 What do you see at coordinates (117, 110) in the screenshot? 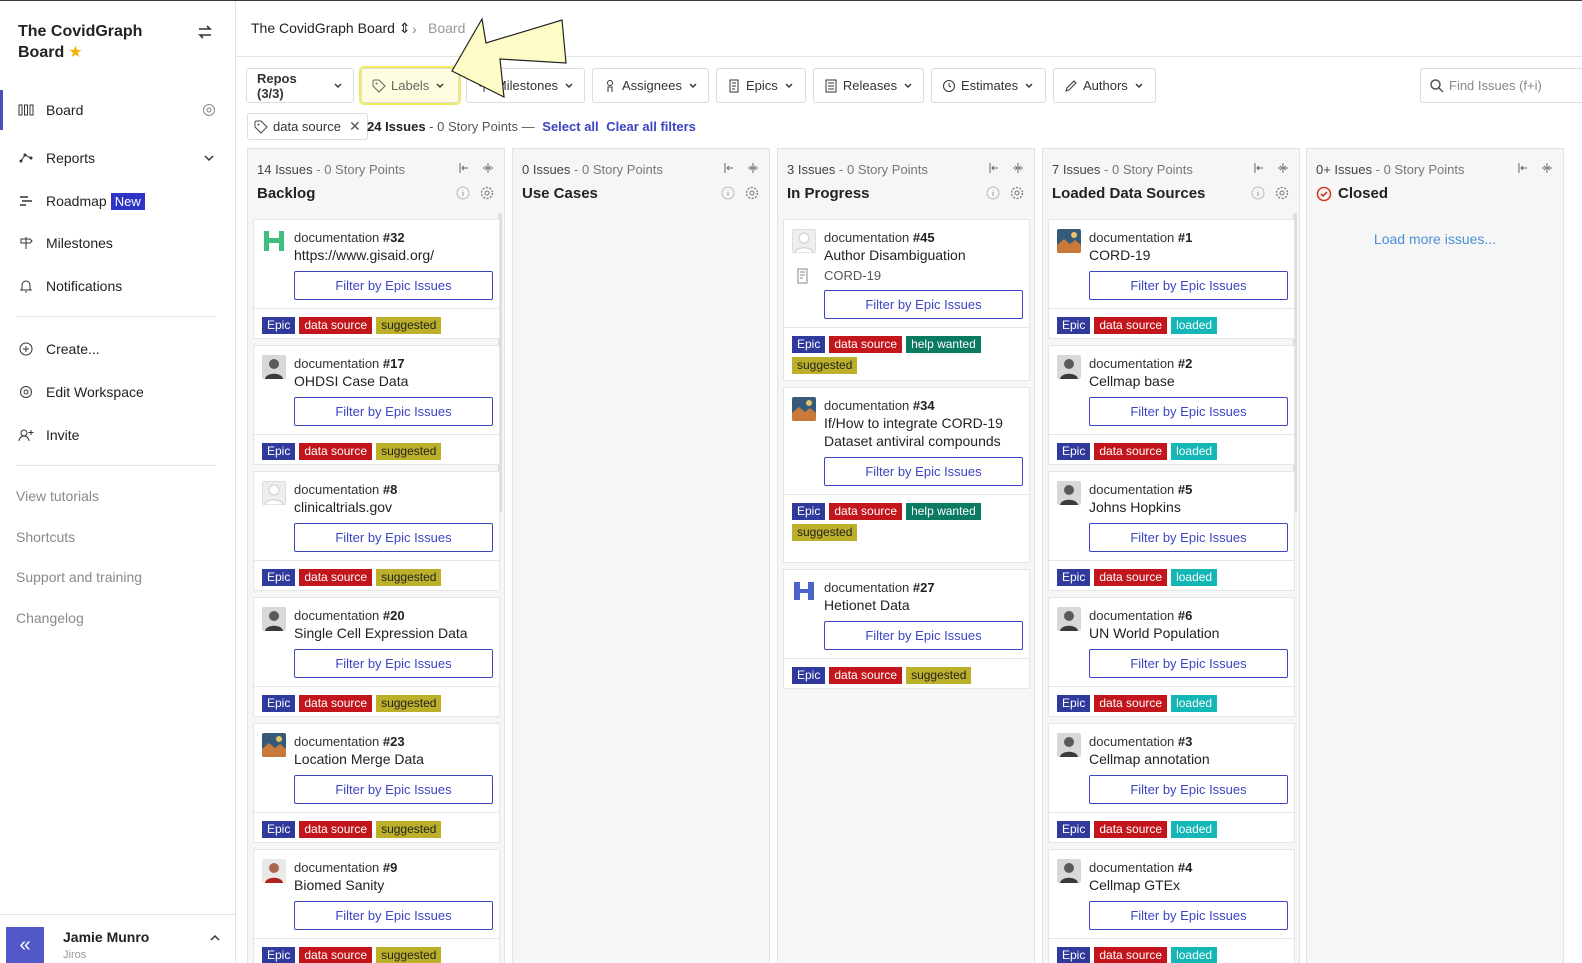
I see `sidebar-item-board: Board` at bounding box center [117, 110].